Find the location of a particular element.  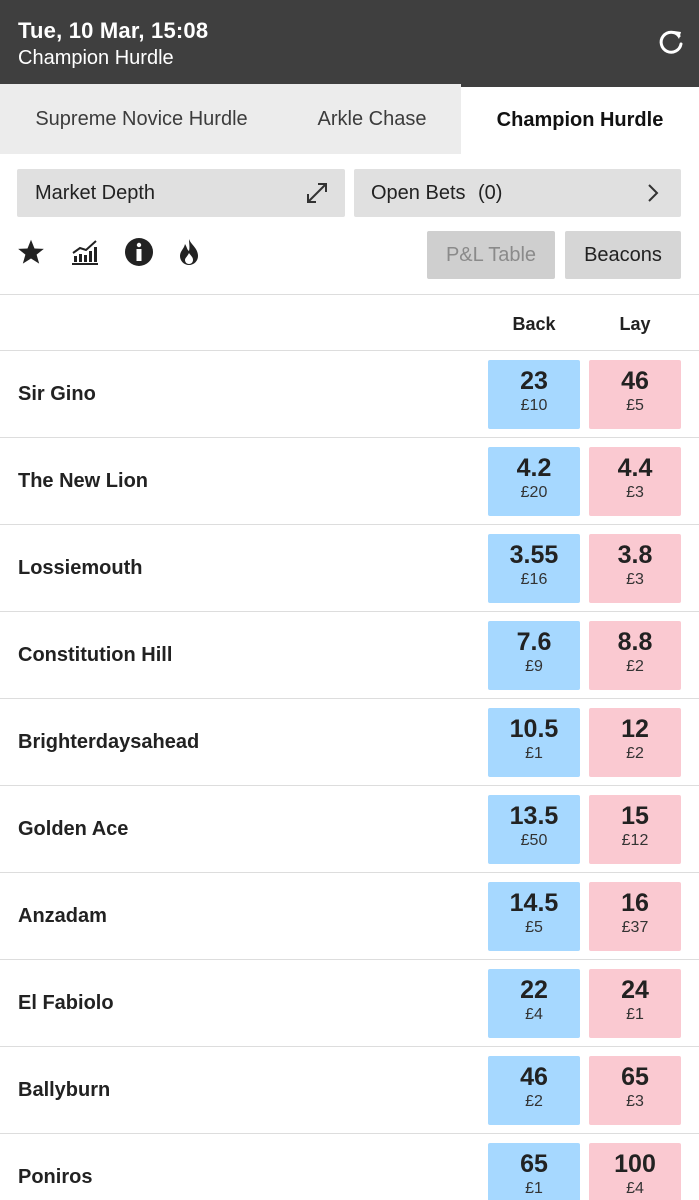

lay-price-button: 65 £3 is located at coordinates (635, 1090).